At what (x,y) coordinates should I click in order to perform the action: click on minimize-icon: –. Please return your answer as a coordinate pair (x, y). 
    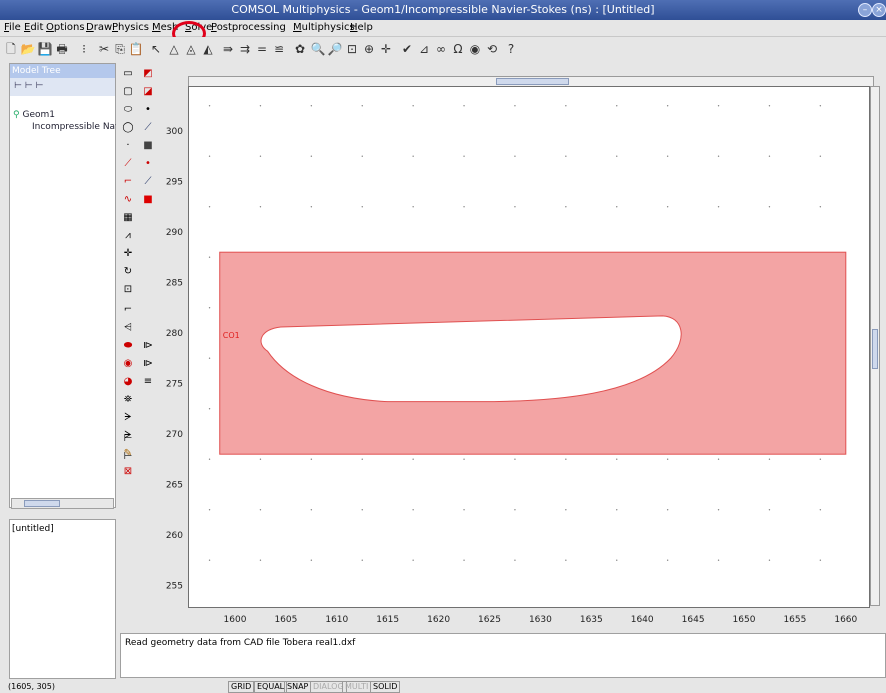
    Looking at the image, I should click on (865, 10).